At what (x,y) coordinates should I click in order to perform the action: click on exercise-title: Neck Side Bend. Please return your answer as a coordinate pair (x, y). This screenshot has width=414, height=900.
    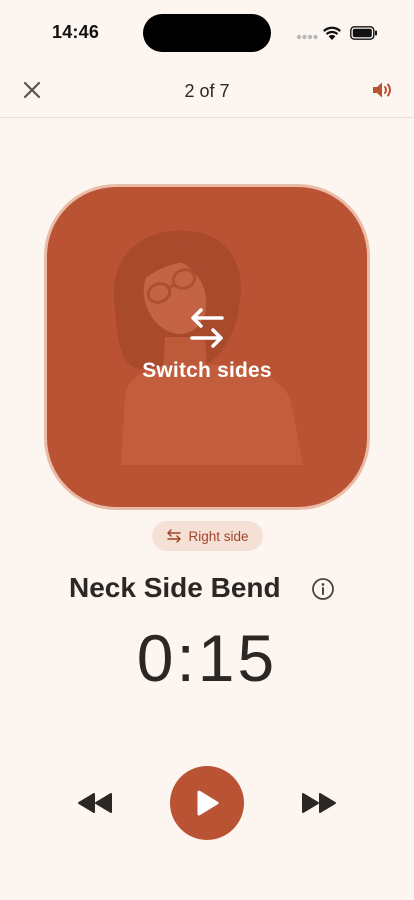
    Looking at the image, I should click on (175, 587).